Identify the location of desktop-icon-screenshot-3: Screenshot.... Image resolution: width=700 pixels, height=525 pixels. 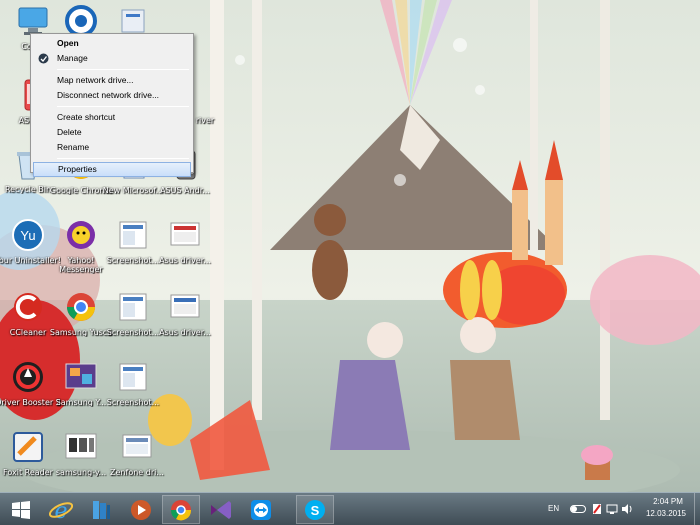
(133, 393).